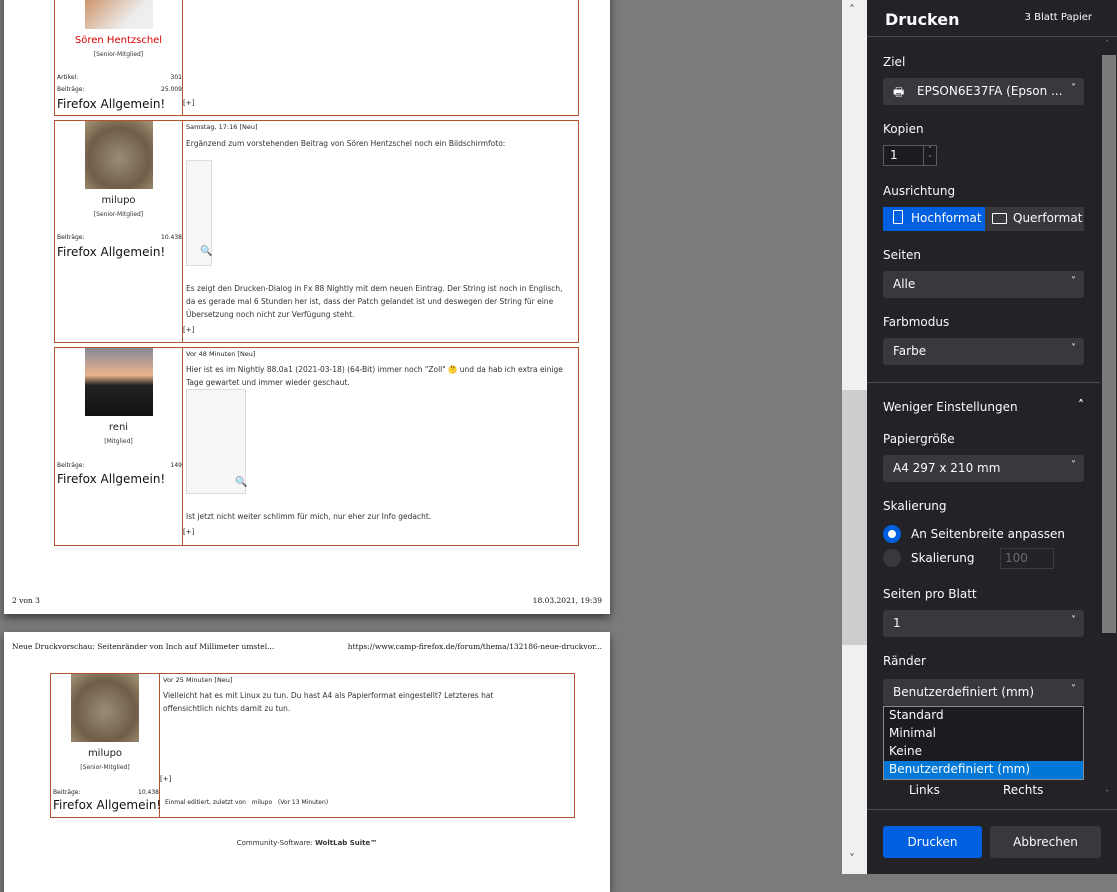  I want to click on copies-input: 1 ˄ ˅, so click(910, 155).